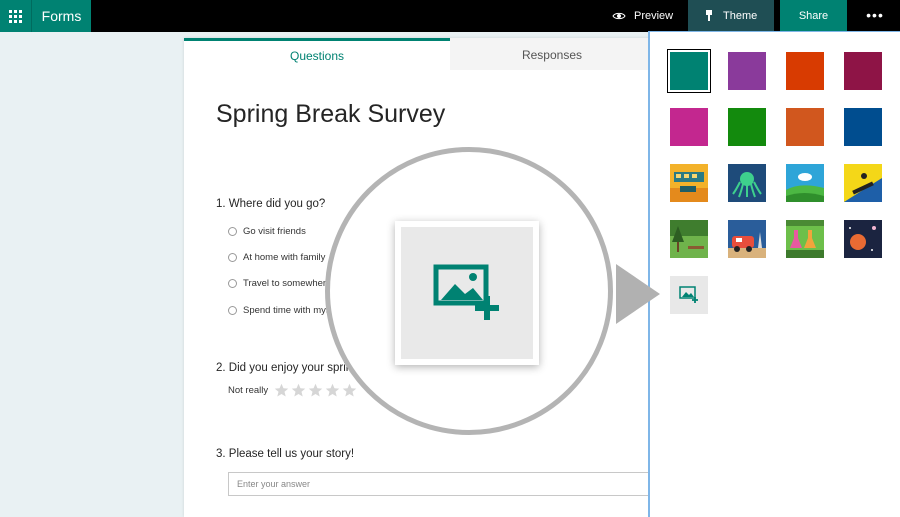 This screenshot has height=517, width=900. I want to click on option-item: Spend time with mys, so click(279, 310).